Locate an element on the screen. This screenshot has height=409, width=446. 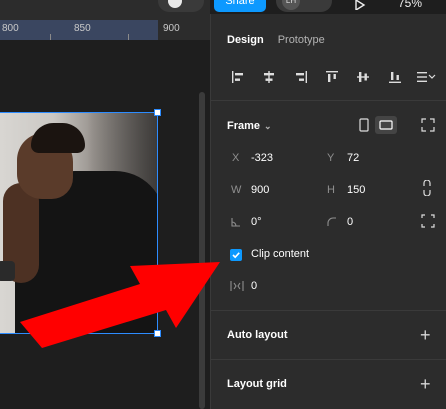
clip-content-label: Clip content is located at coordinates (280, 254).